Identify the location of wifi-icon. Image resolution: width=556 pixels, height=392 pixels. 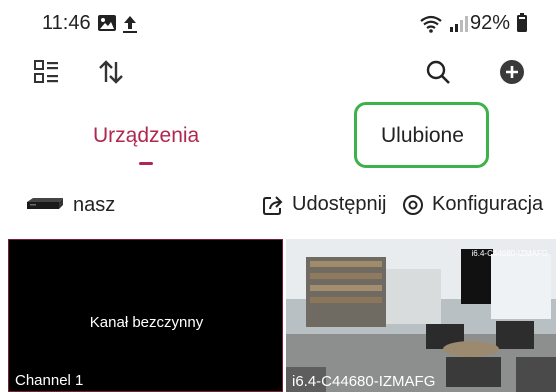
(431, 26).